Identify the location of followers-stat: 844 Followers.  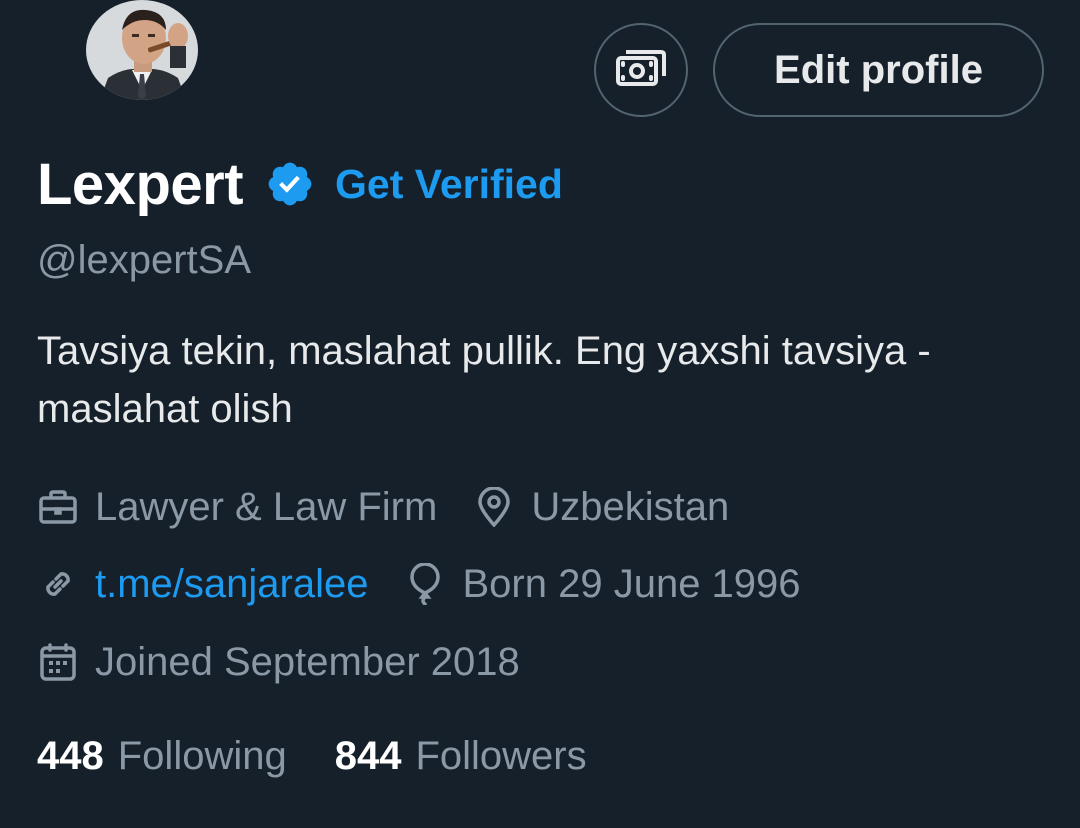
(461, 756).